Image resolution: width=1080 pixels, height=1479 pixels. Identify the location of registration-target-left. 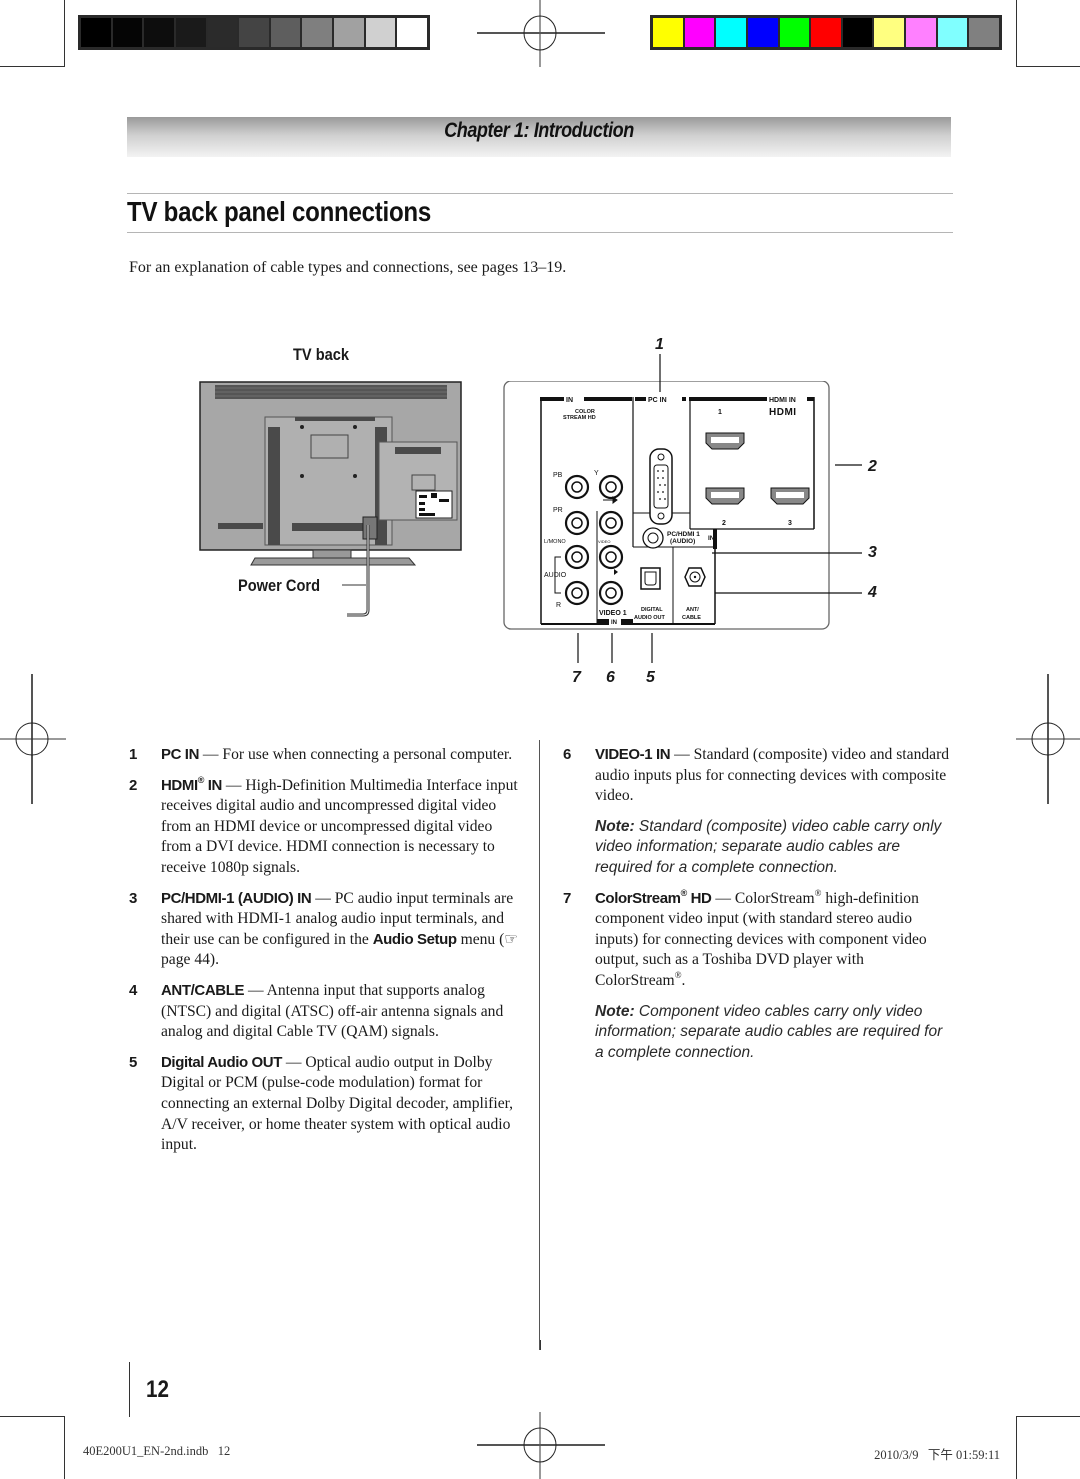
(33, 739).